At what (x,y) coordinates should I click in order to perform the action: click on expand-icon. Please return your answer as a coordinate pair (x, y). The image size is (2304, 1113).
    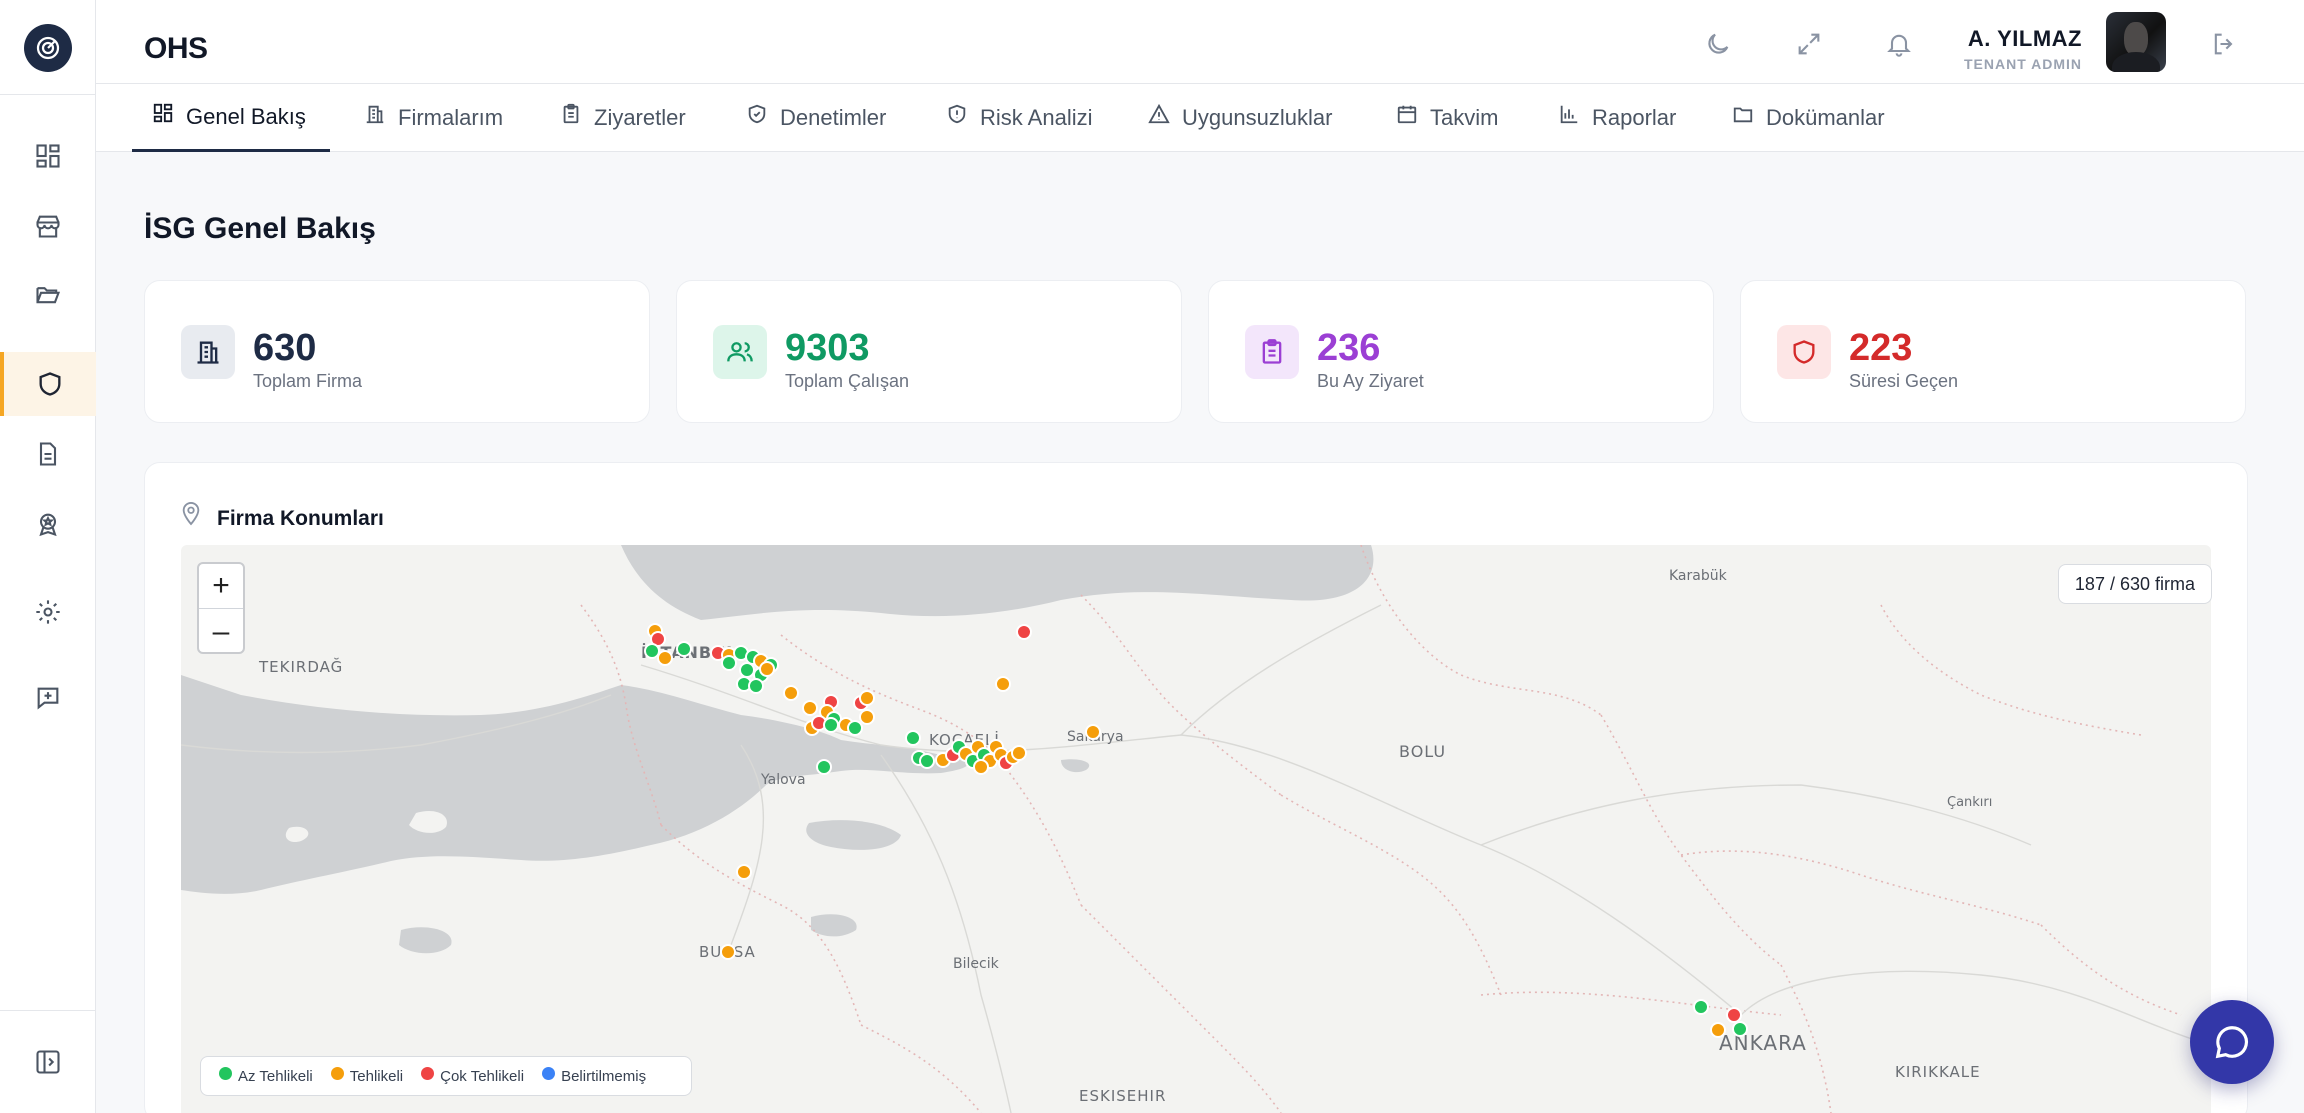
    Looking at the image, I should click on (1809, 44).